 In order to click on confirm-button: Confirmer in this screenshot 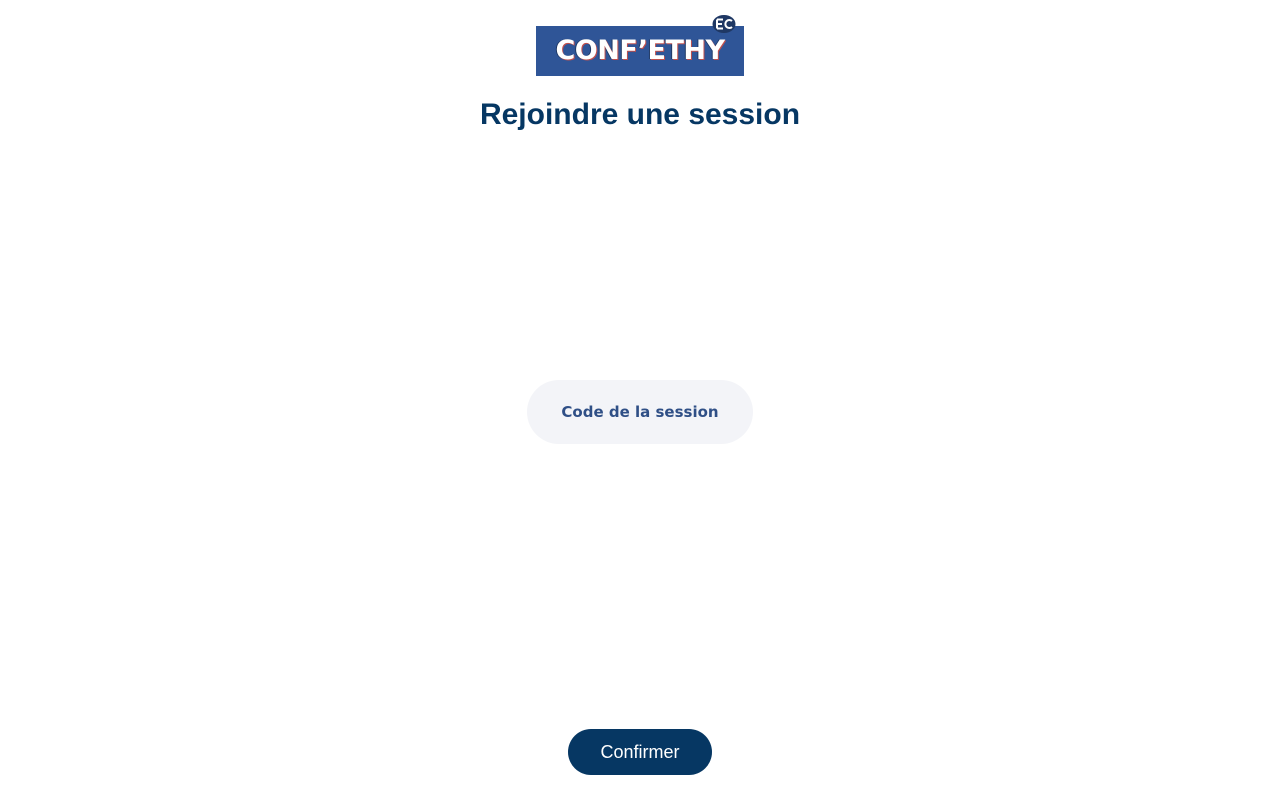, I will do `click(640, 752)`.